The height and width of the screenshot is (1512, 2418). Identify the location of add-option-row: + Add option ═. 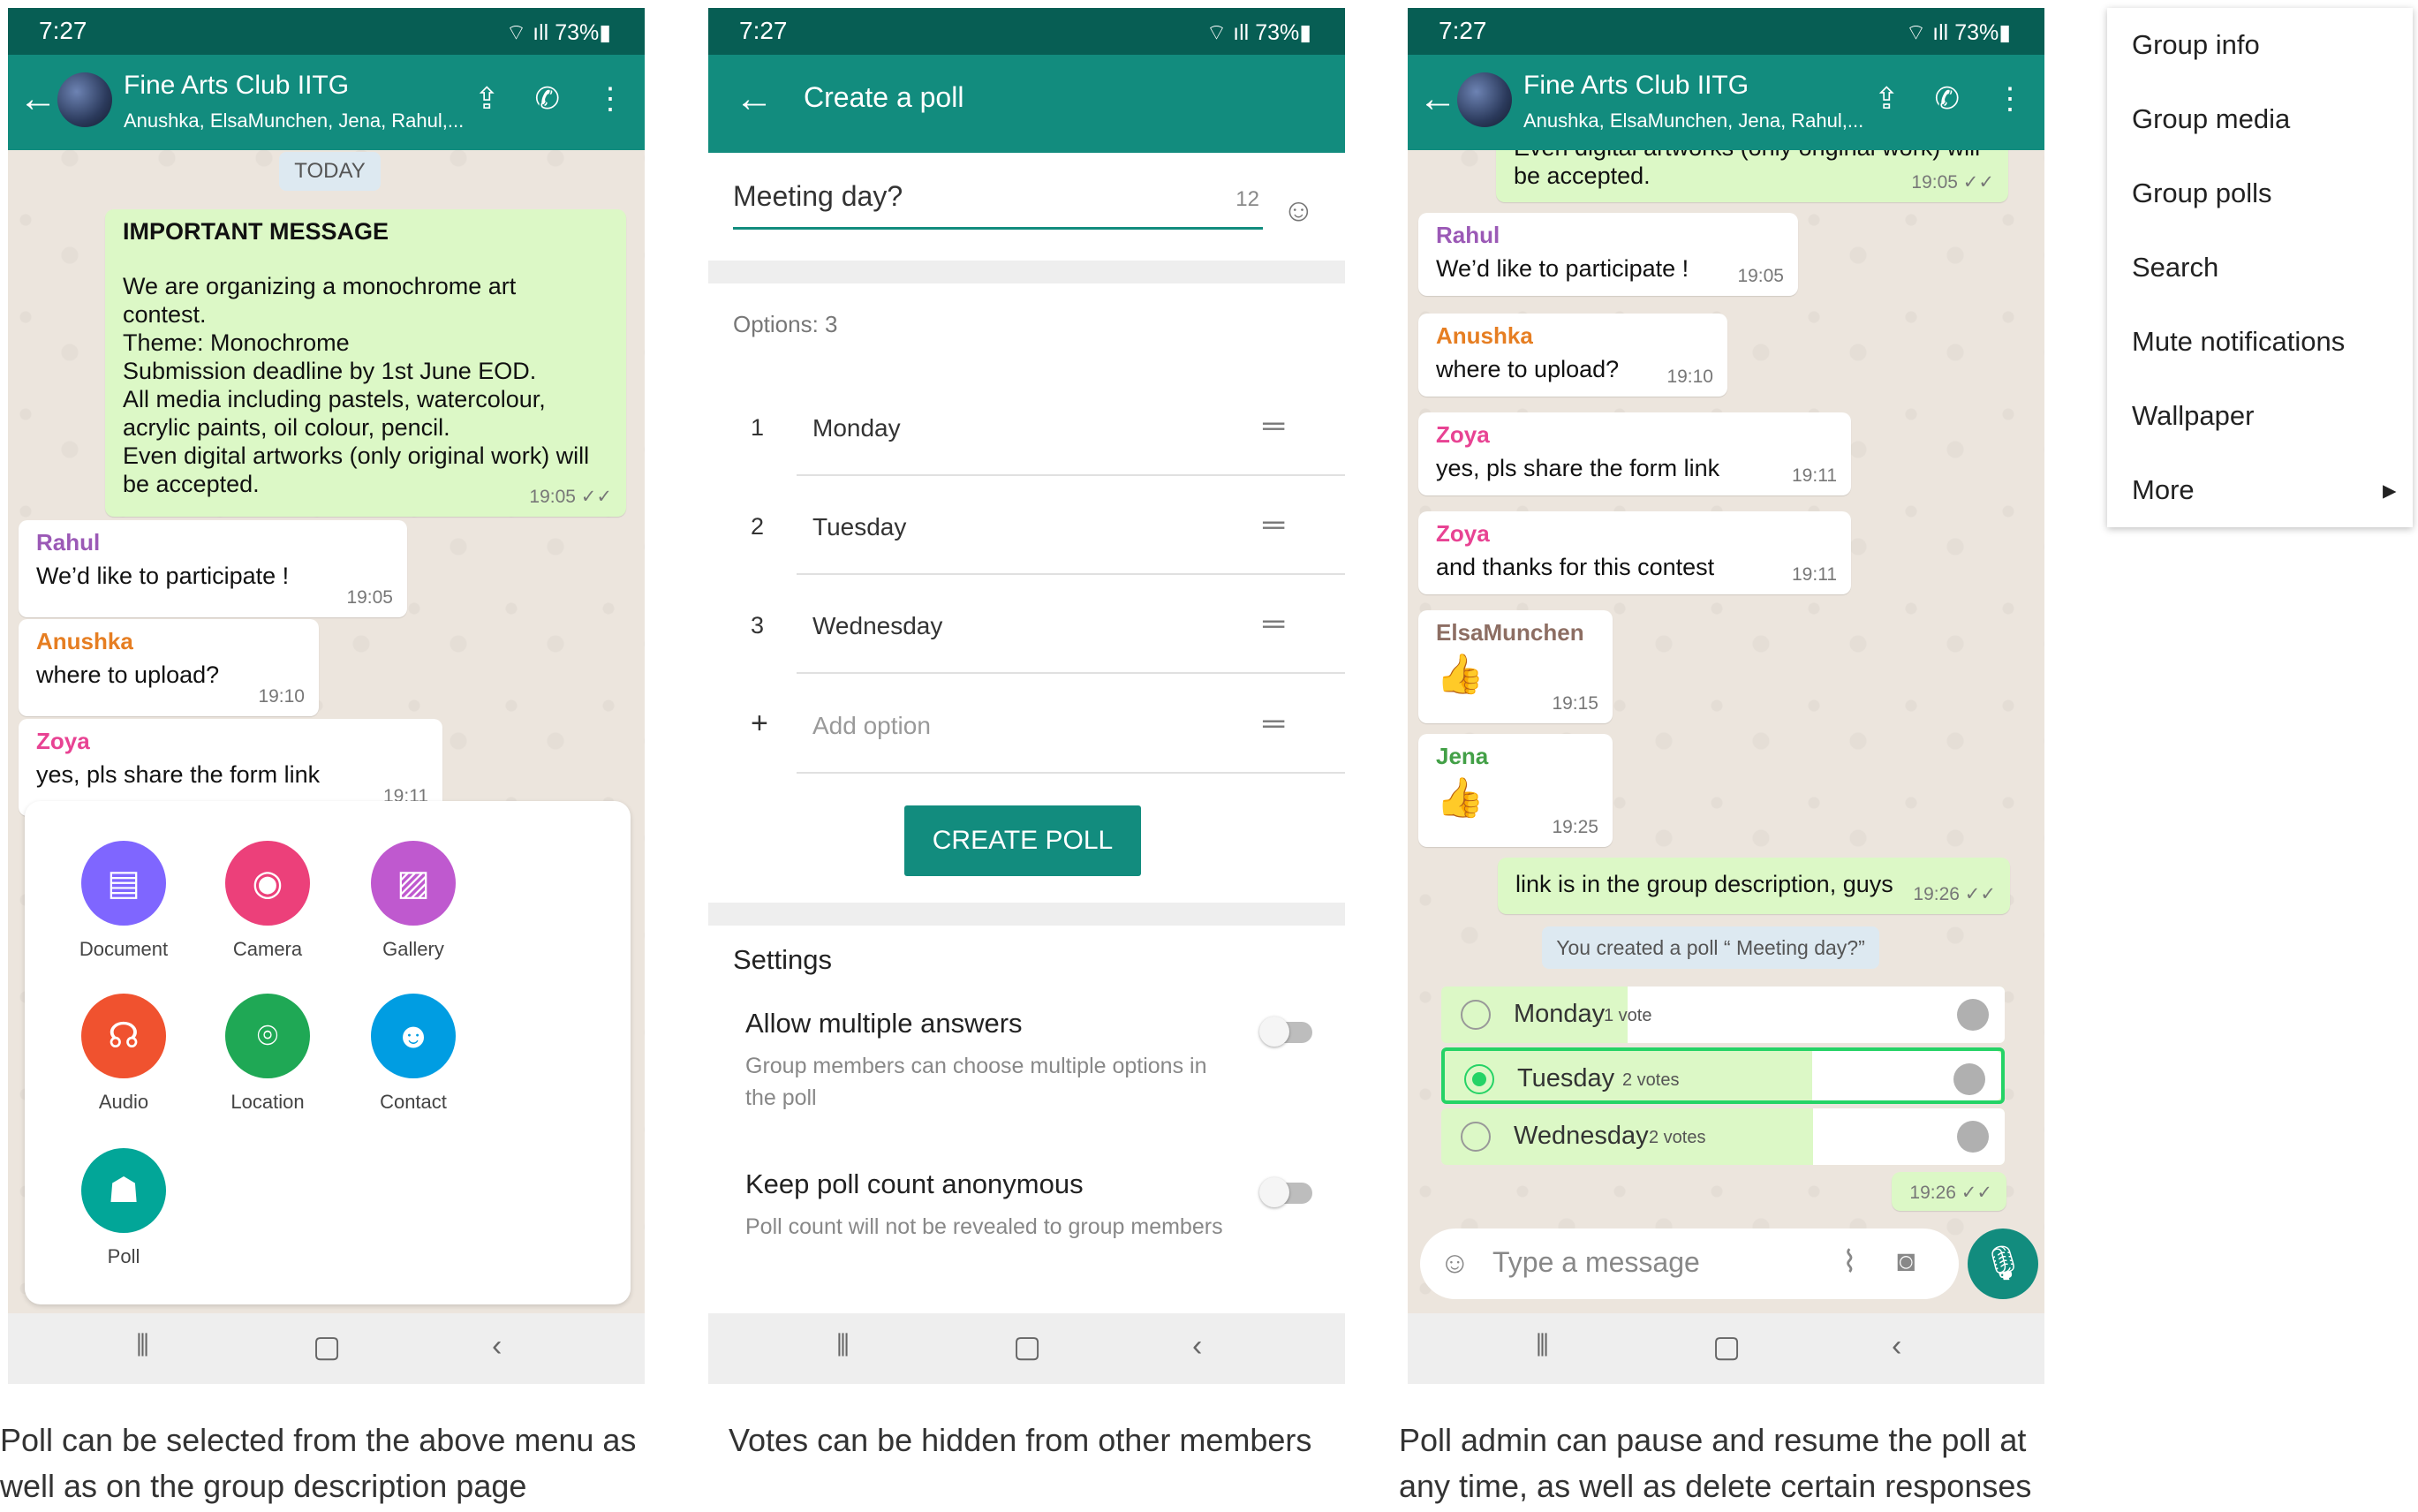
(1026, 726).